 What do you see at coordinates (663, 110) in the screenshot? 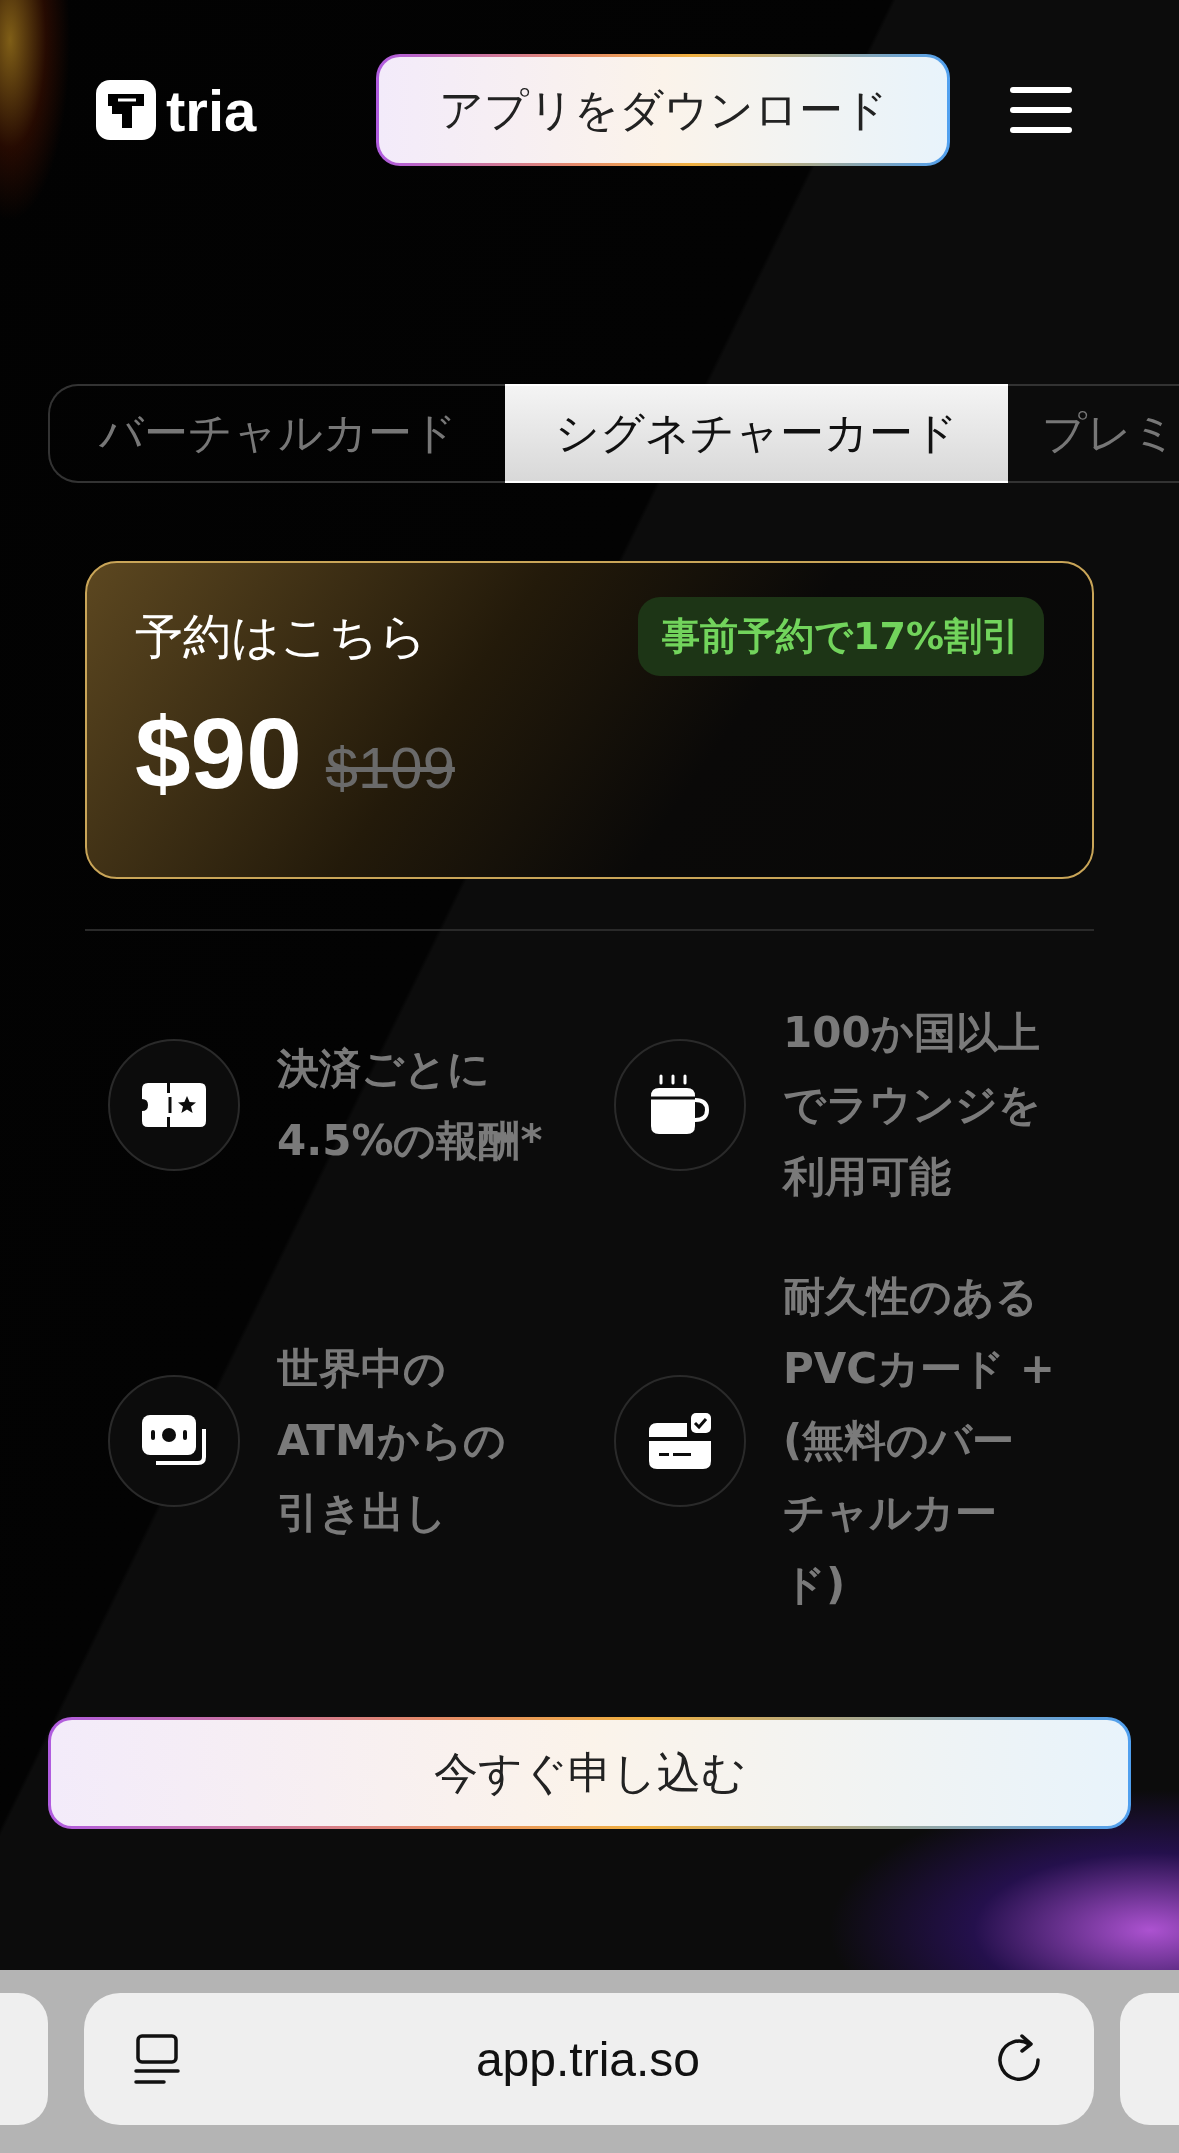
I see `download-app-button: アプリをダウンロード` at bounding box center [663, 110].